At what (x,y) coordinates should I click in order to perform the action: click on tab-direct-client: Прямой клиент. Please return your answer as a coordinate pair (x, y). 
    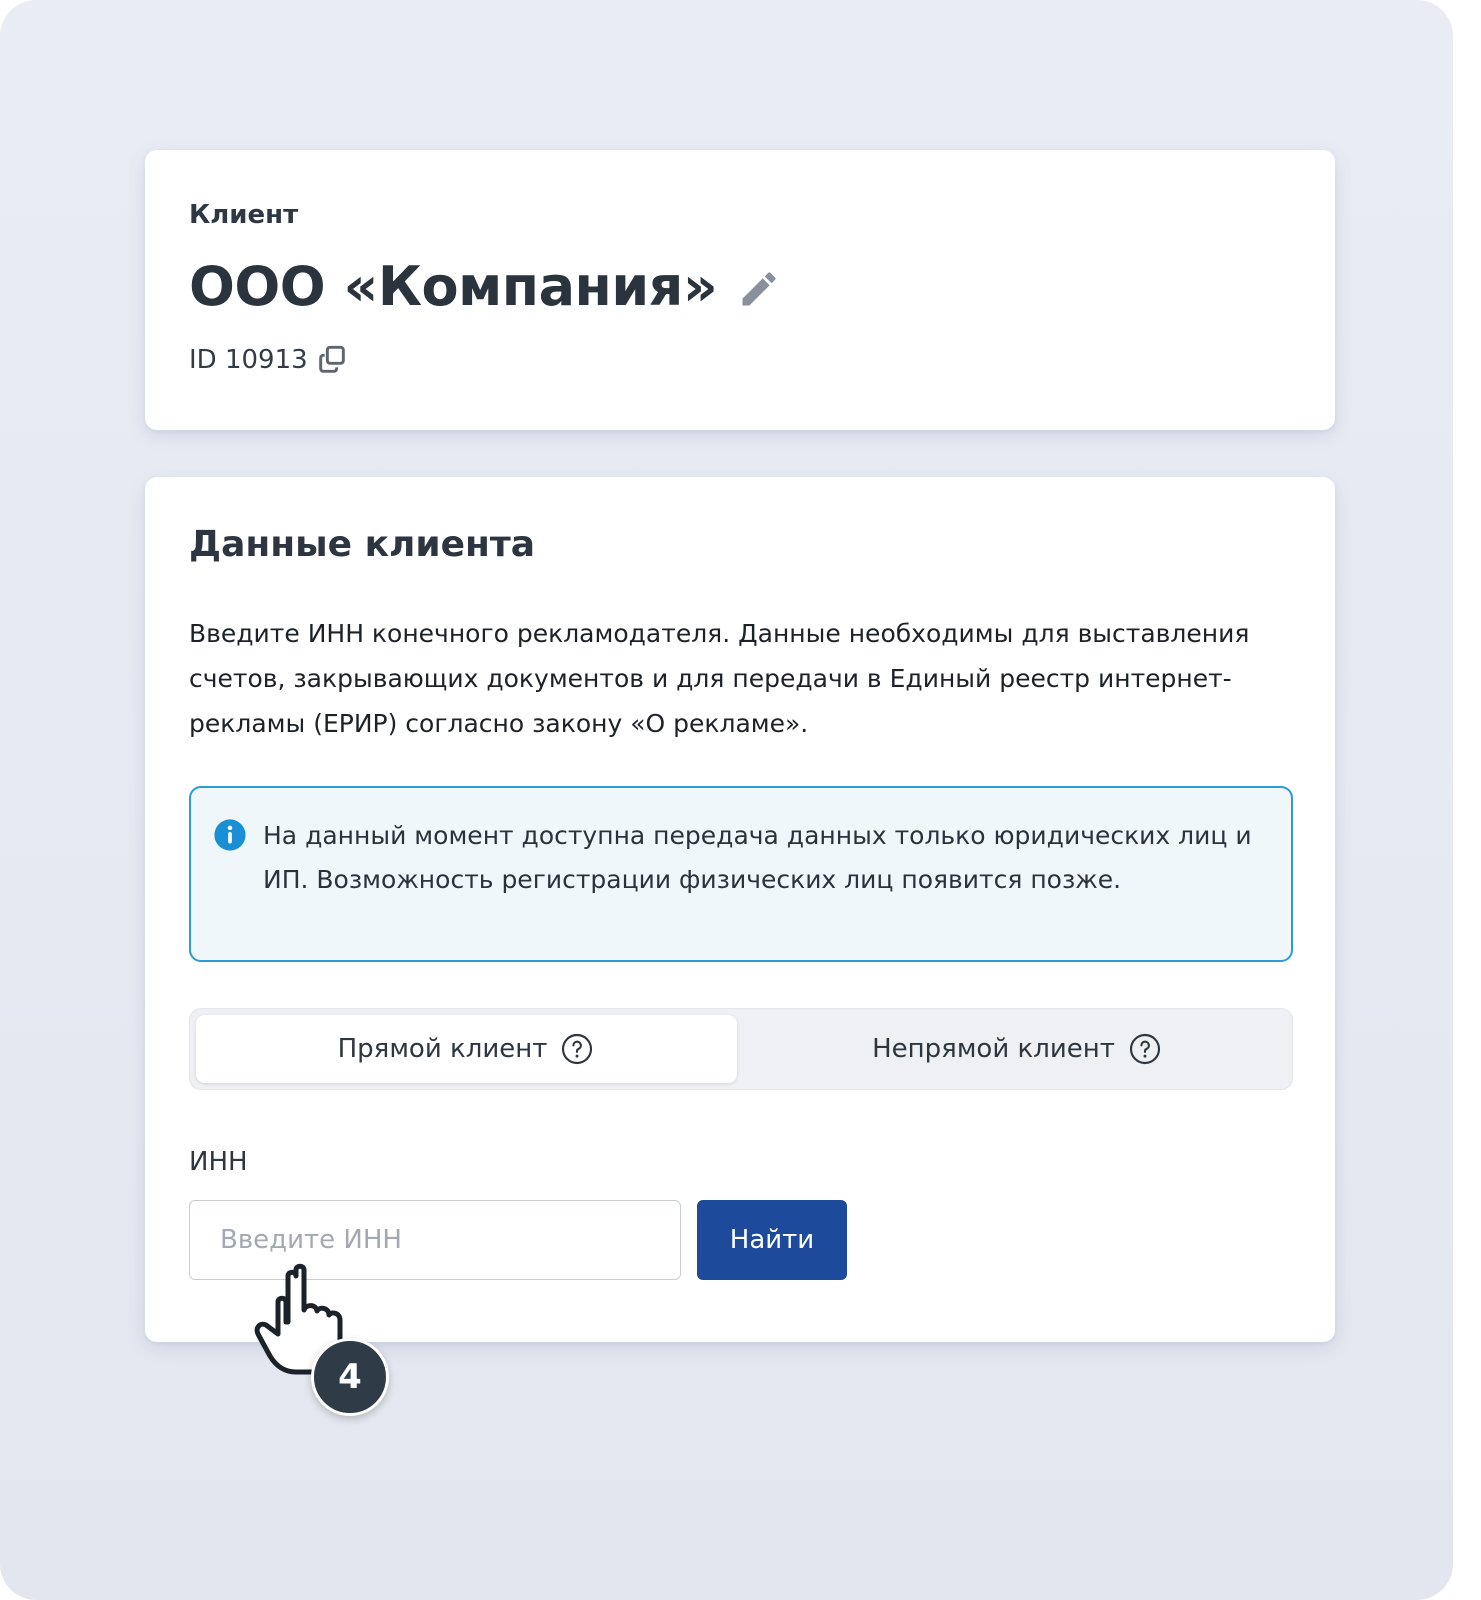
    Looking at the image, I should click on (465, 1049).